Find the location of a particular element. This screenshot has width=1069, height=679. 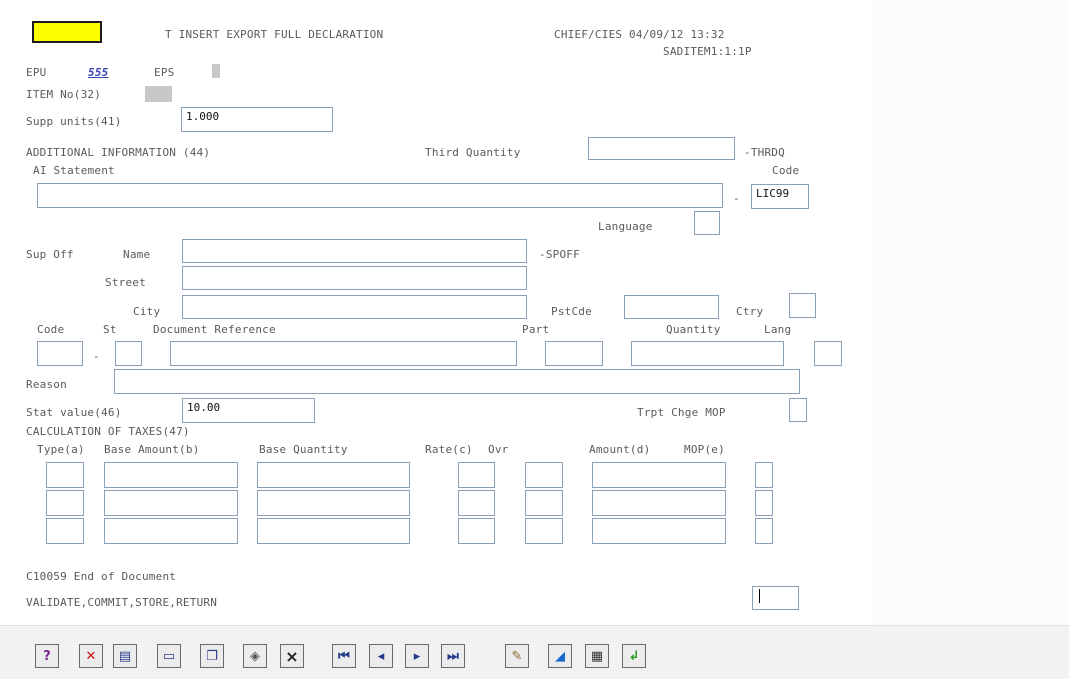

pen-icon: ✎ is located at coordinates (517, 656).